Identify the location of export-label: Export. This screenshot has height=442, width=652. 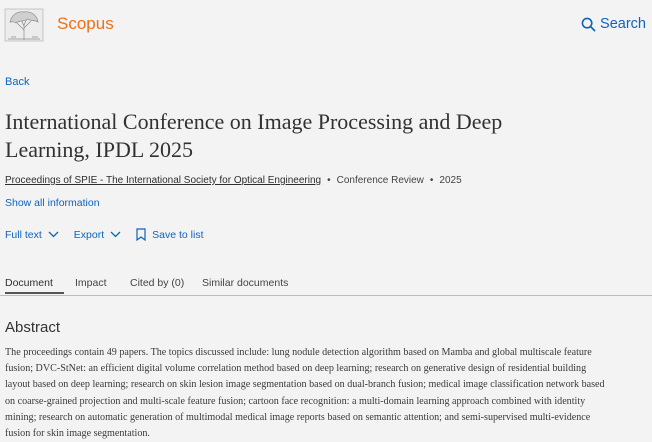
(89, 234).